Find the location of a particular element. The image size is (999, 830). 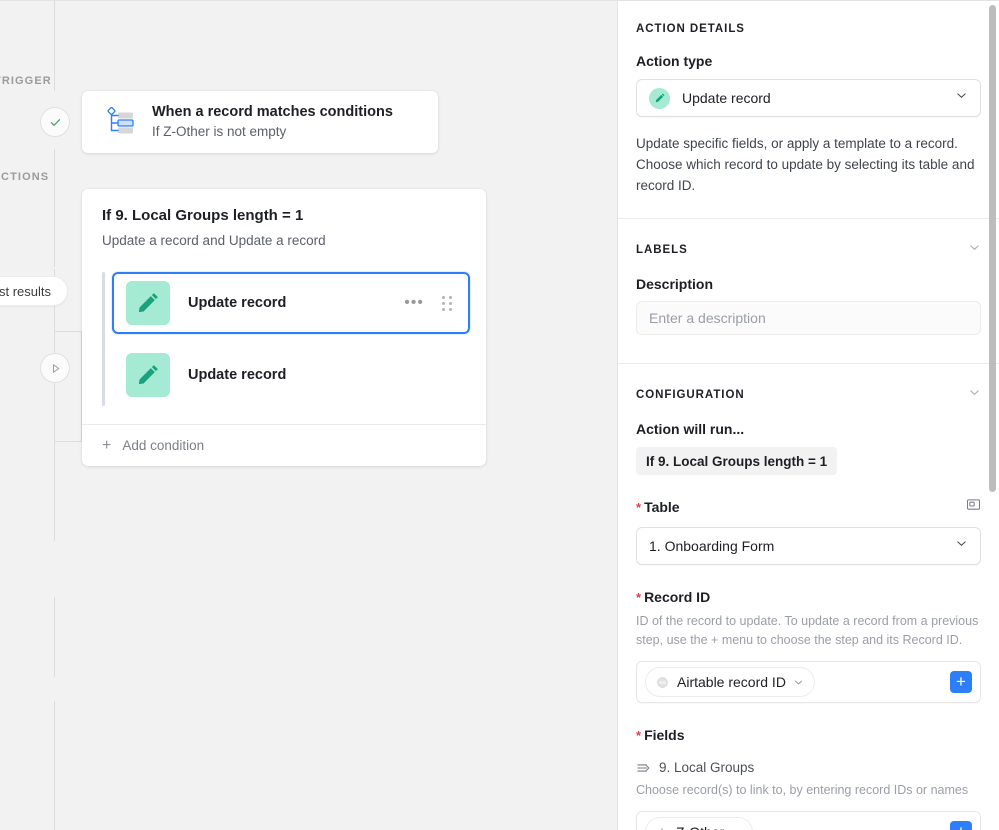

table-field-header: Table is located at coordinates (808, 496).